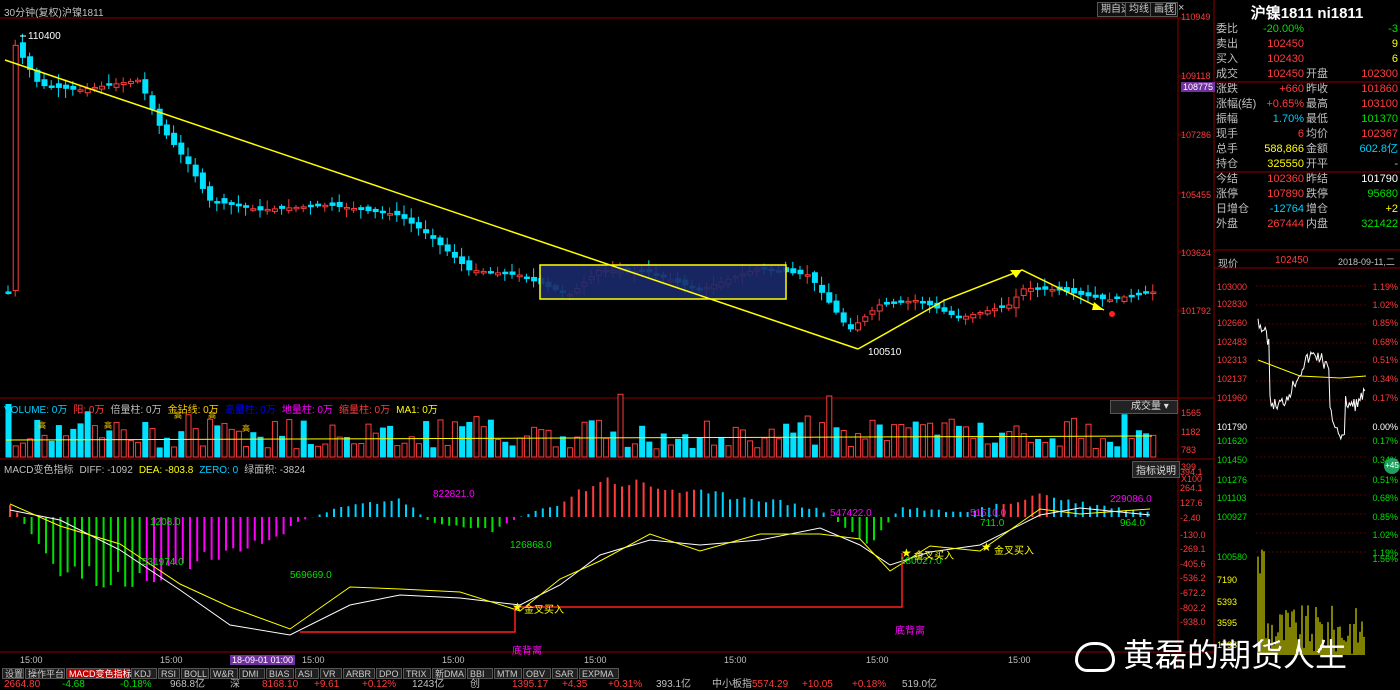 The width and height of the screenshot is (1400, 690). What do you see at coordinates (1292, 260) in the screenshot?
I see `price-now-value: 102450` at bounding box center [1292, 260].